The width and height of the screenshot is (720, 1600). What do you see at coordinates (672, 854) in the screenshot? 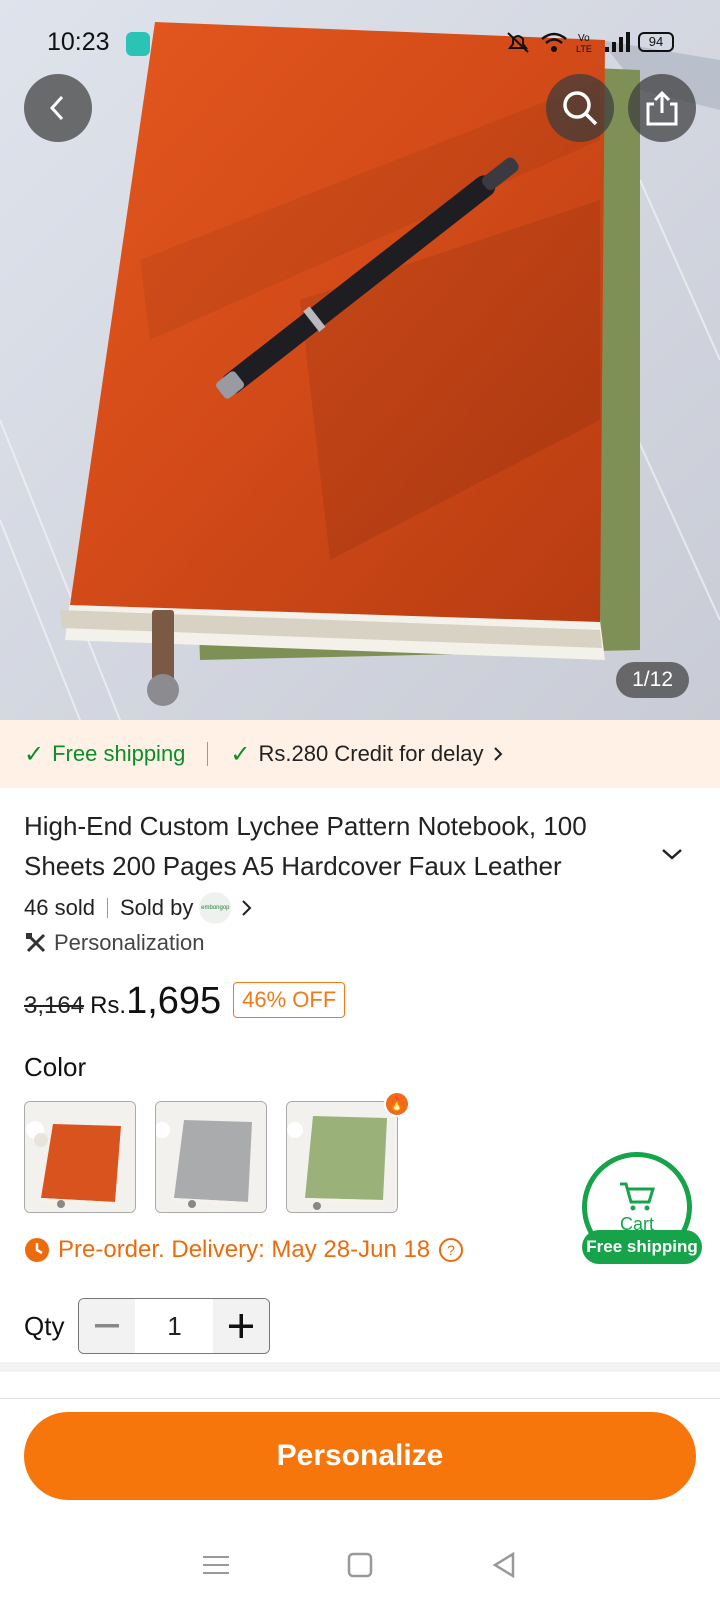
I see `expand-title-chevron-icon` at bounding box center [672, 854].